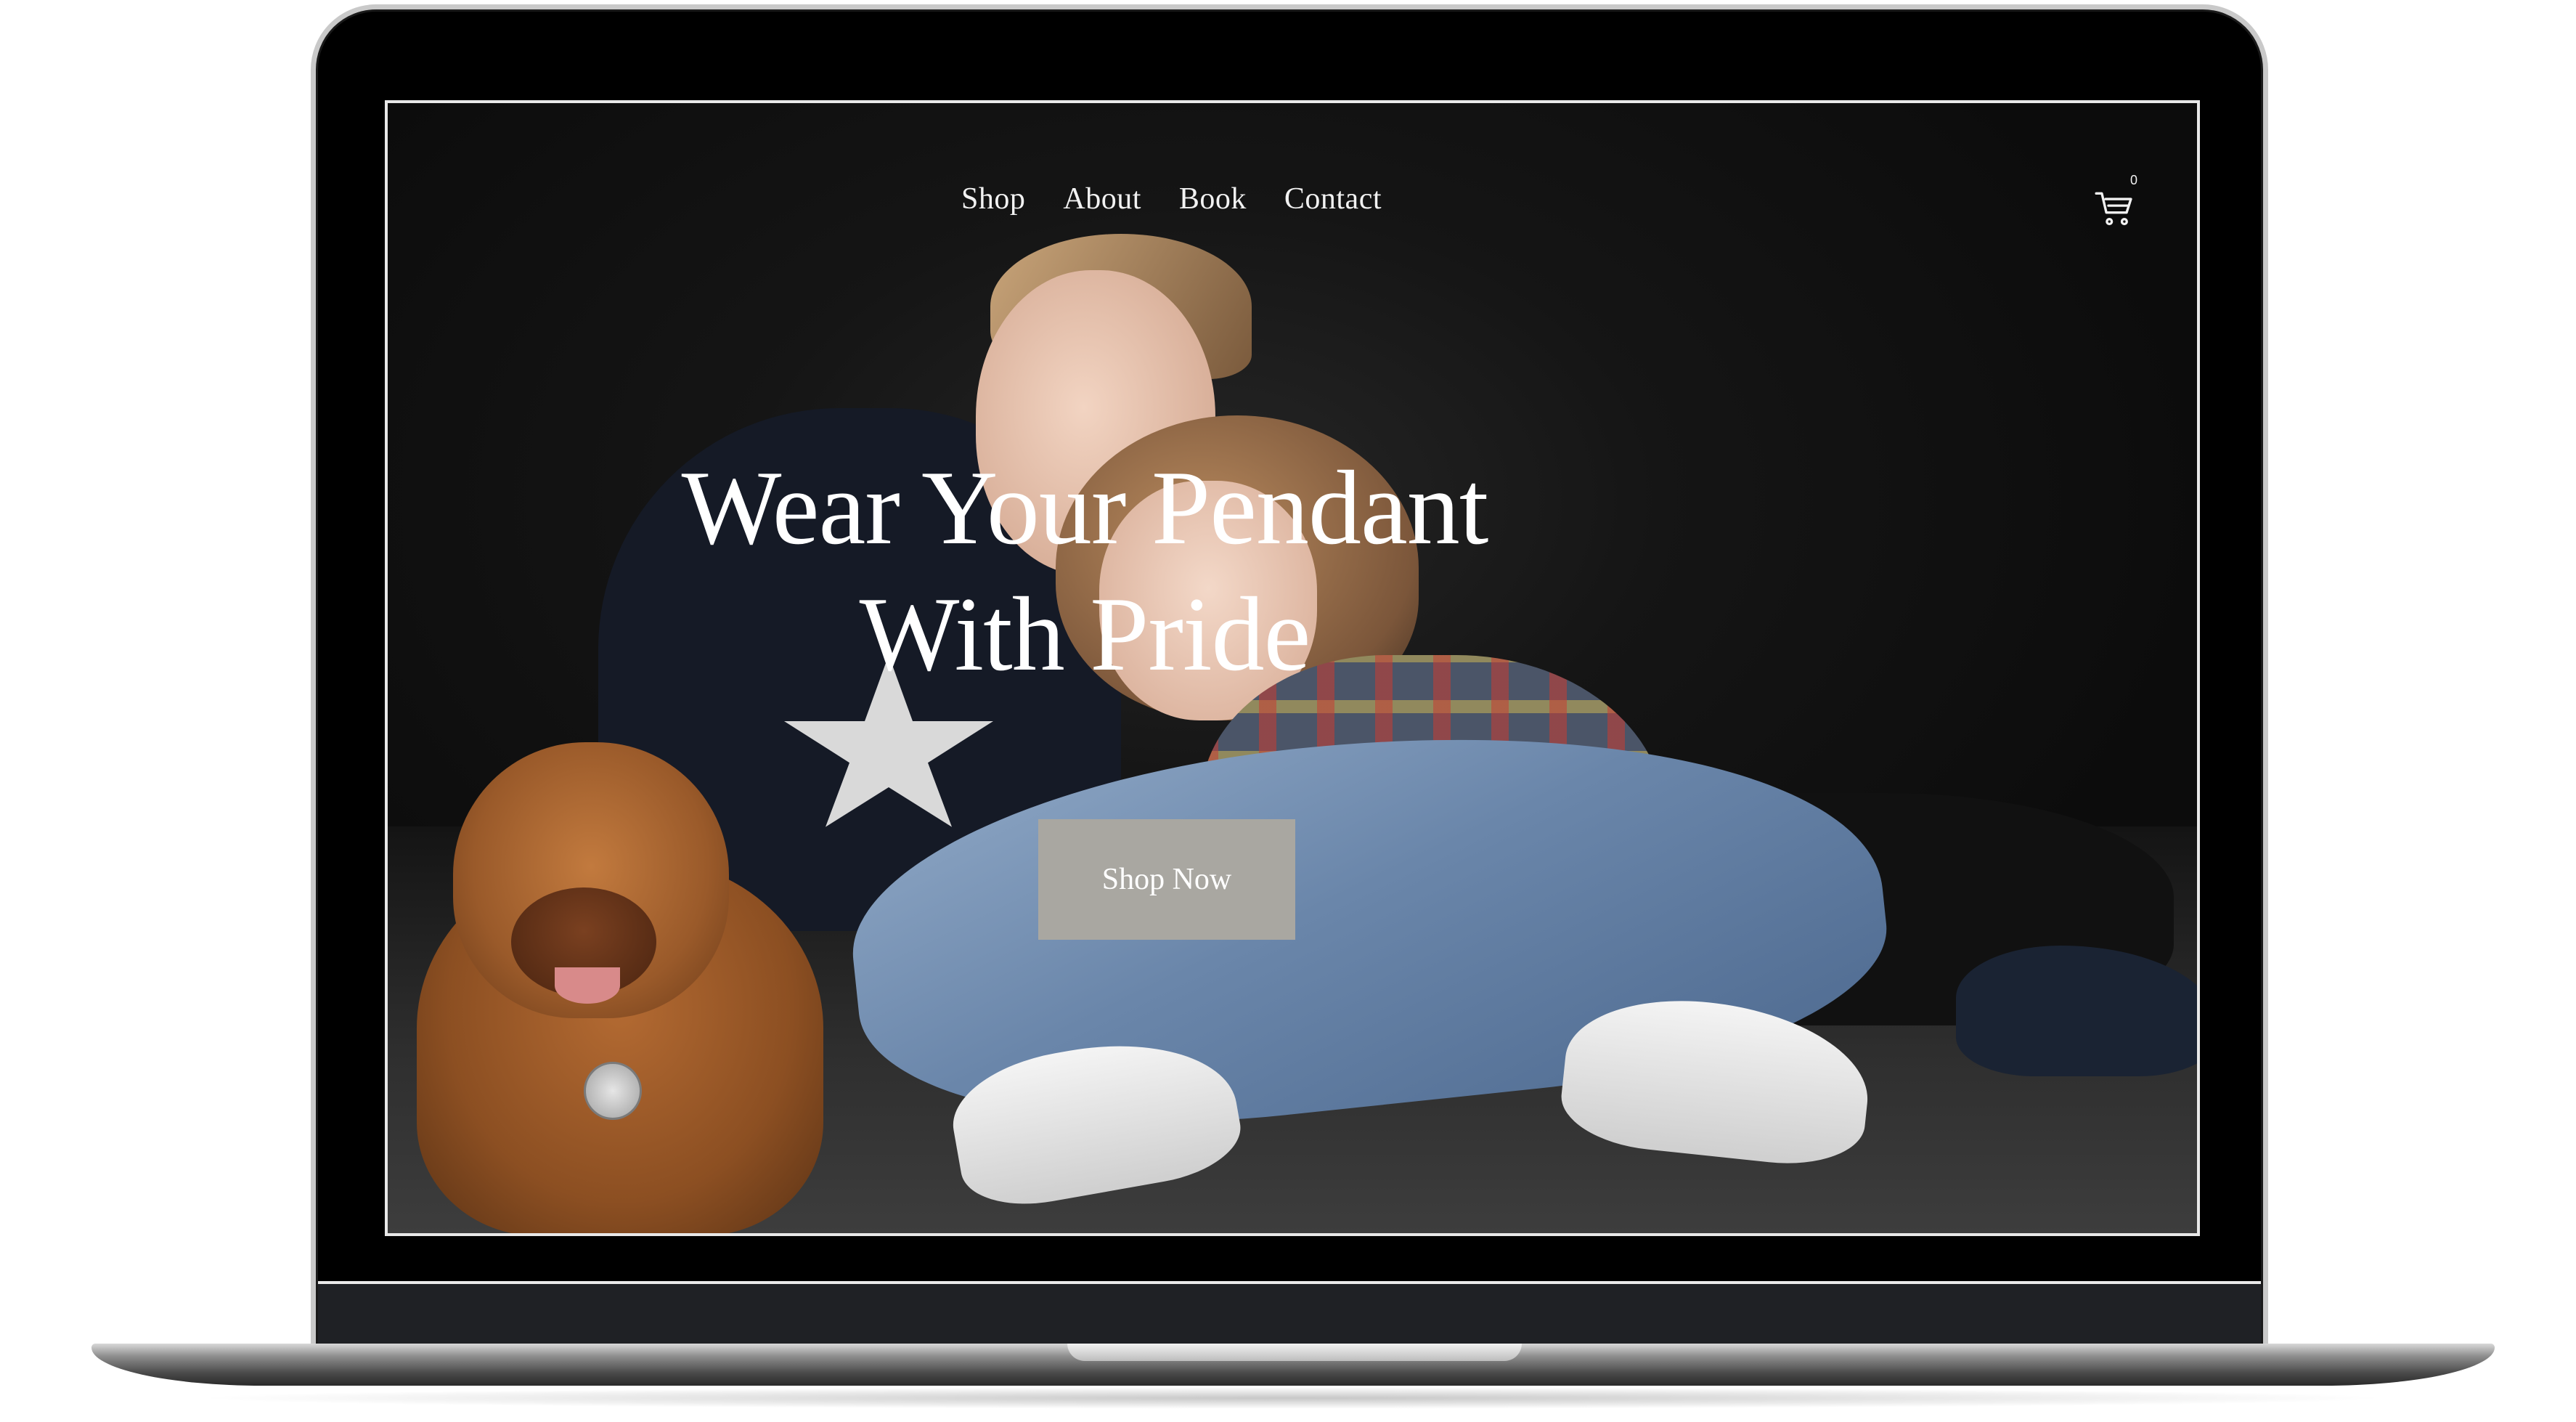 The height and width of the screenshot is (1422, 2576). What do you see at coordinates (1085, 570) in the screenshot?
I see `hero-title: Wear Your Pendant With Pride` at bounding box center [1085, 570].